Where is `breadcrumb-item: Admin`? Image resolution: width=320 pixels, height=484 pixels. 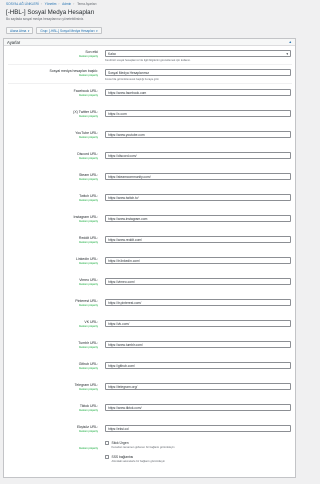
breadcrumb-item: Admin is located at coordinates (66, 4).